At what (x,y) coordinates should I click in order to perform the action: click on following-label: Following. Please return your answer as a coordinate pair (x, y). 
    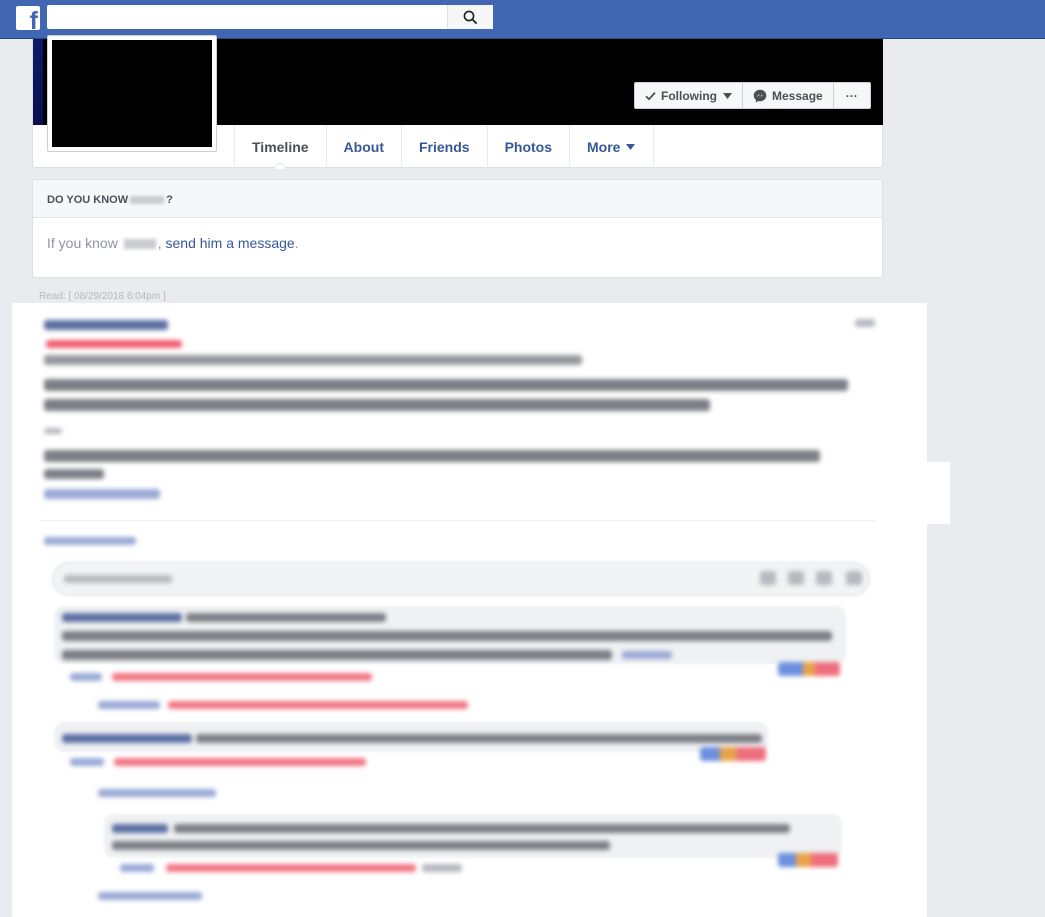
    Looking at the image, I should click on (689, 95).